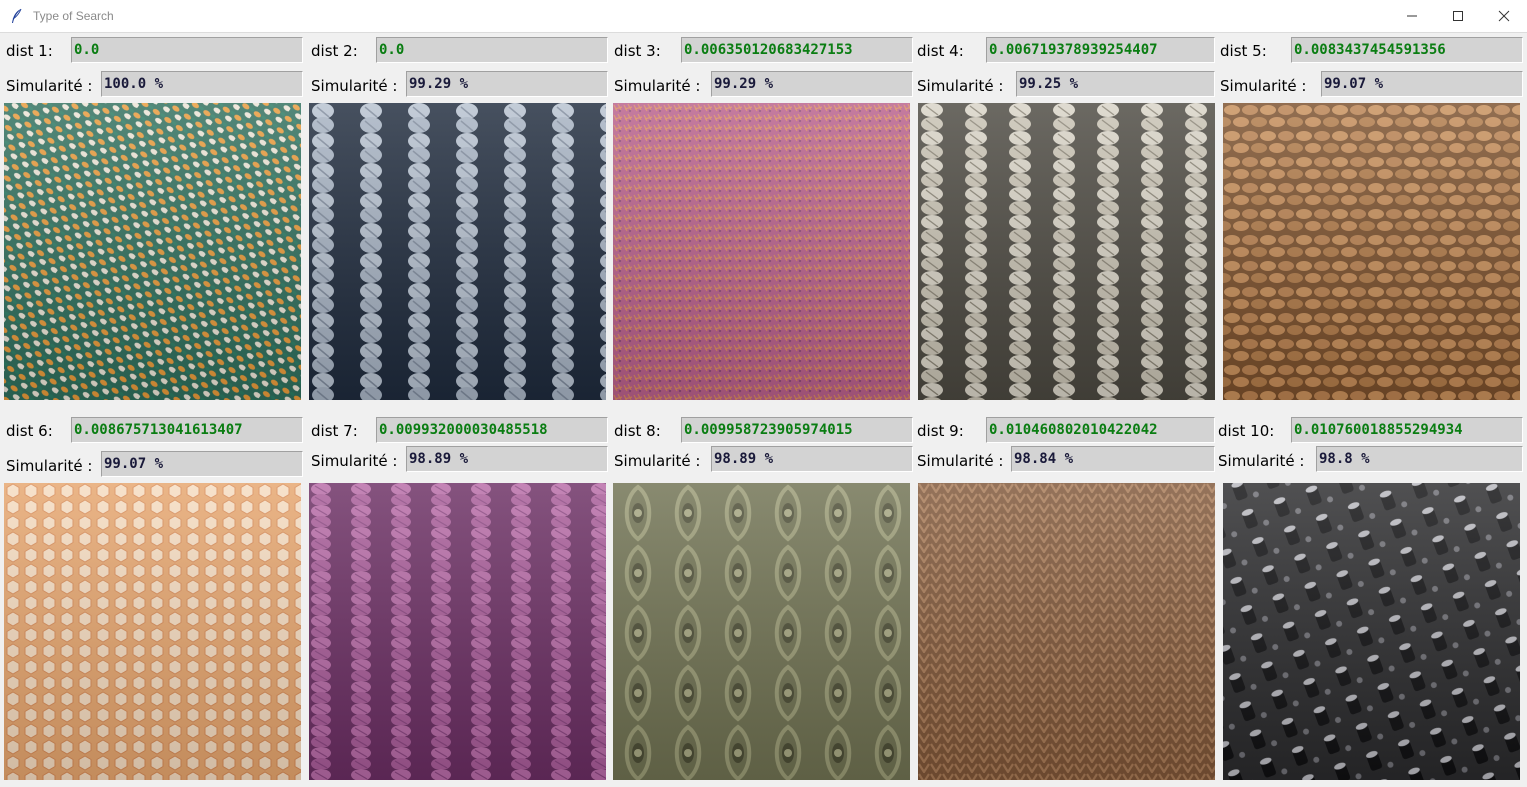 The height and width of the screenshot is (787, 1527). What do you see at coordinates (354, 461) in the screenshot?
I see `sim-7-label: Simularité :` at bounding box center [354, 461].